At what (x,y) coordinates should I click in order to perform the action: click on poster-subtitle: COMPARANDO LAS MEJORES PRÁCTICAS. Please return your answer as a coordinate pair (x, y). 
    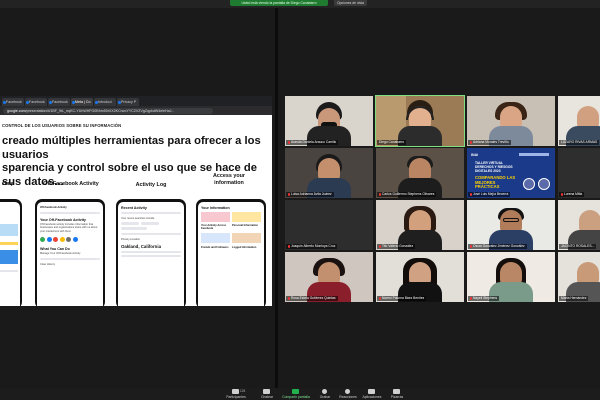
    Looking at the image, I should click on (495, 182).